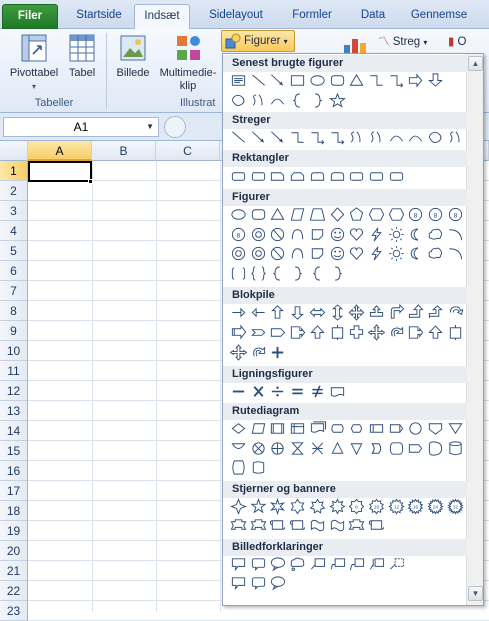 Image resolution: width=489 pixels, height=621 pixels. What do you see at coordinates (14, 151) in the screenshot?
I see `select-all-corner` at bounding box center [14, 151].